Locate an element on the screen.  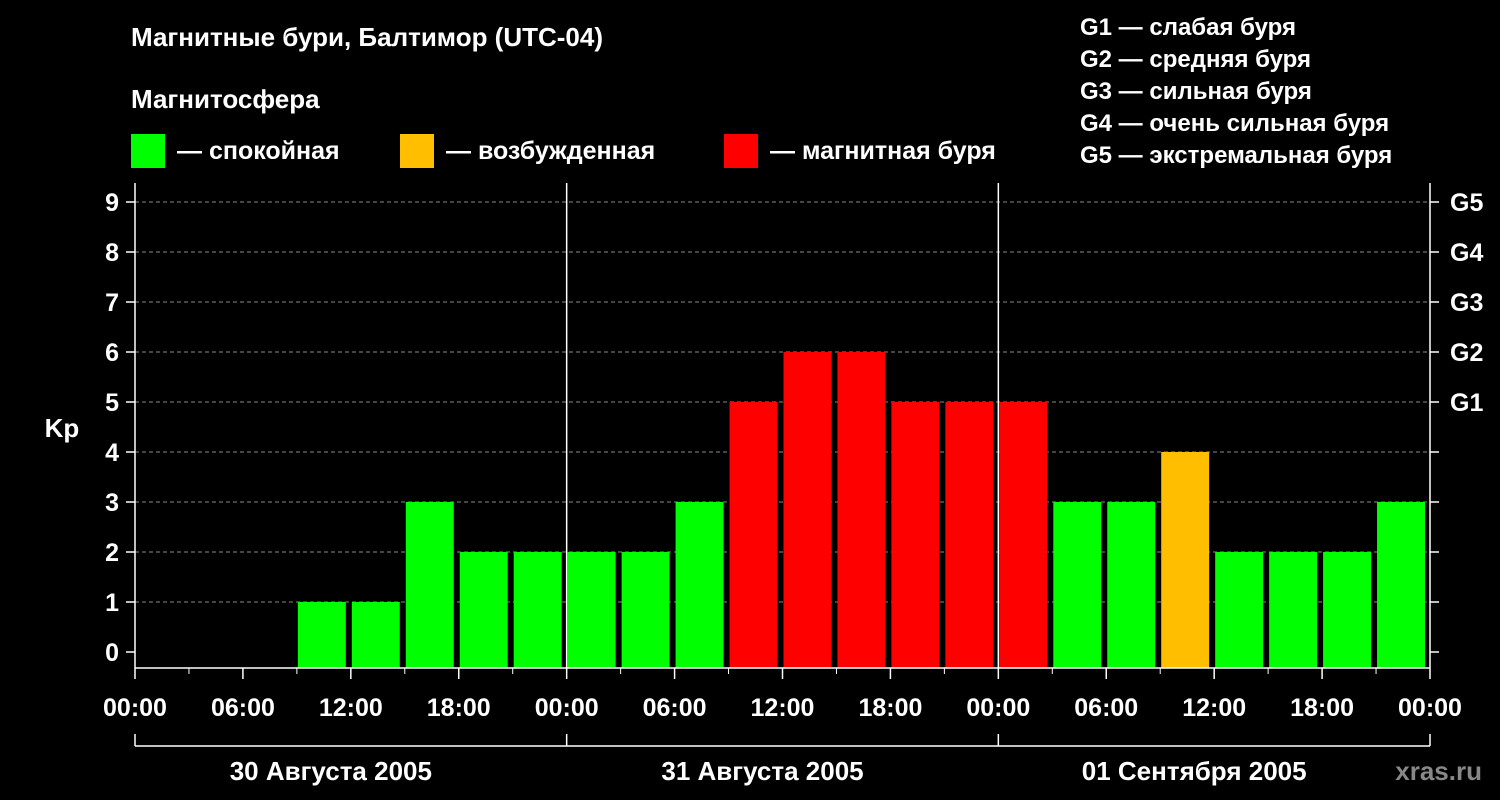
y2-tick-label-g4: G4 is located at coordinates (1466, 253).